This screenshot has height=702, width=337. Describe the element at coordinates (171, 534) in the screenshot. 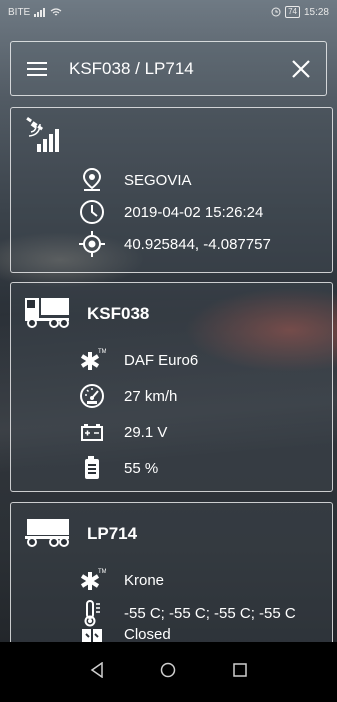

I see `trailer-card-header: LP714` at that location.